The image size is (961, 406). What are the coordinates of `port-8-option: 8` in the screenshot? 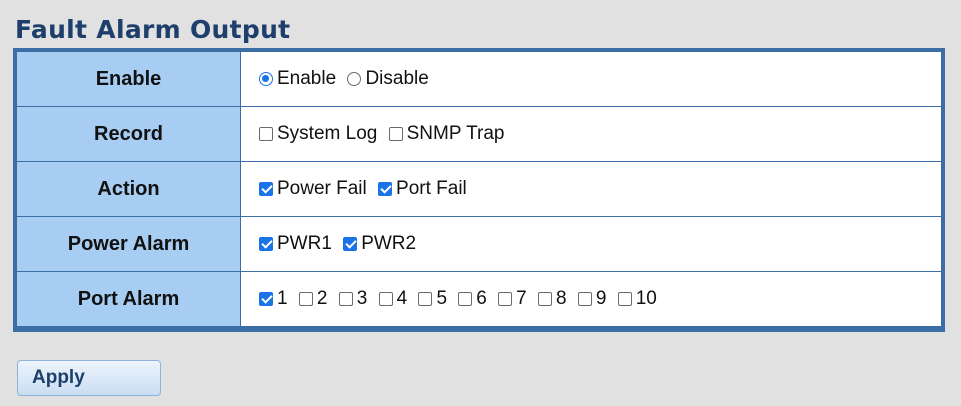 It's located at (552, 299).